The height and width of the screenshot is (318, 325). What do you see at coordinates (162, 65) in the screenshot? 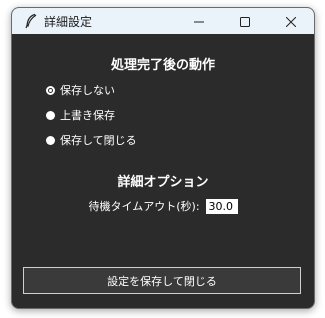
I see `post-action-heading: 処理完了後の動作` at bounding box center [162, 65].